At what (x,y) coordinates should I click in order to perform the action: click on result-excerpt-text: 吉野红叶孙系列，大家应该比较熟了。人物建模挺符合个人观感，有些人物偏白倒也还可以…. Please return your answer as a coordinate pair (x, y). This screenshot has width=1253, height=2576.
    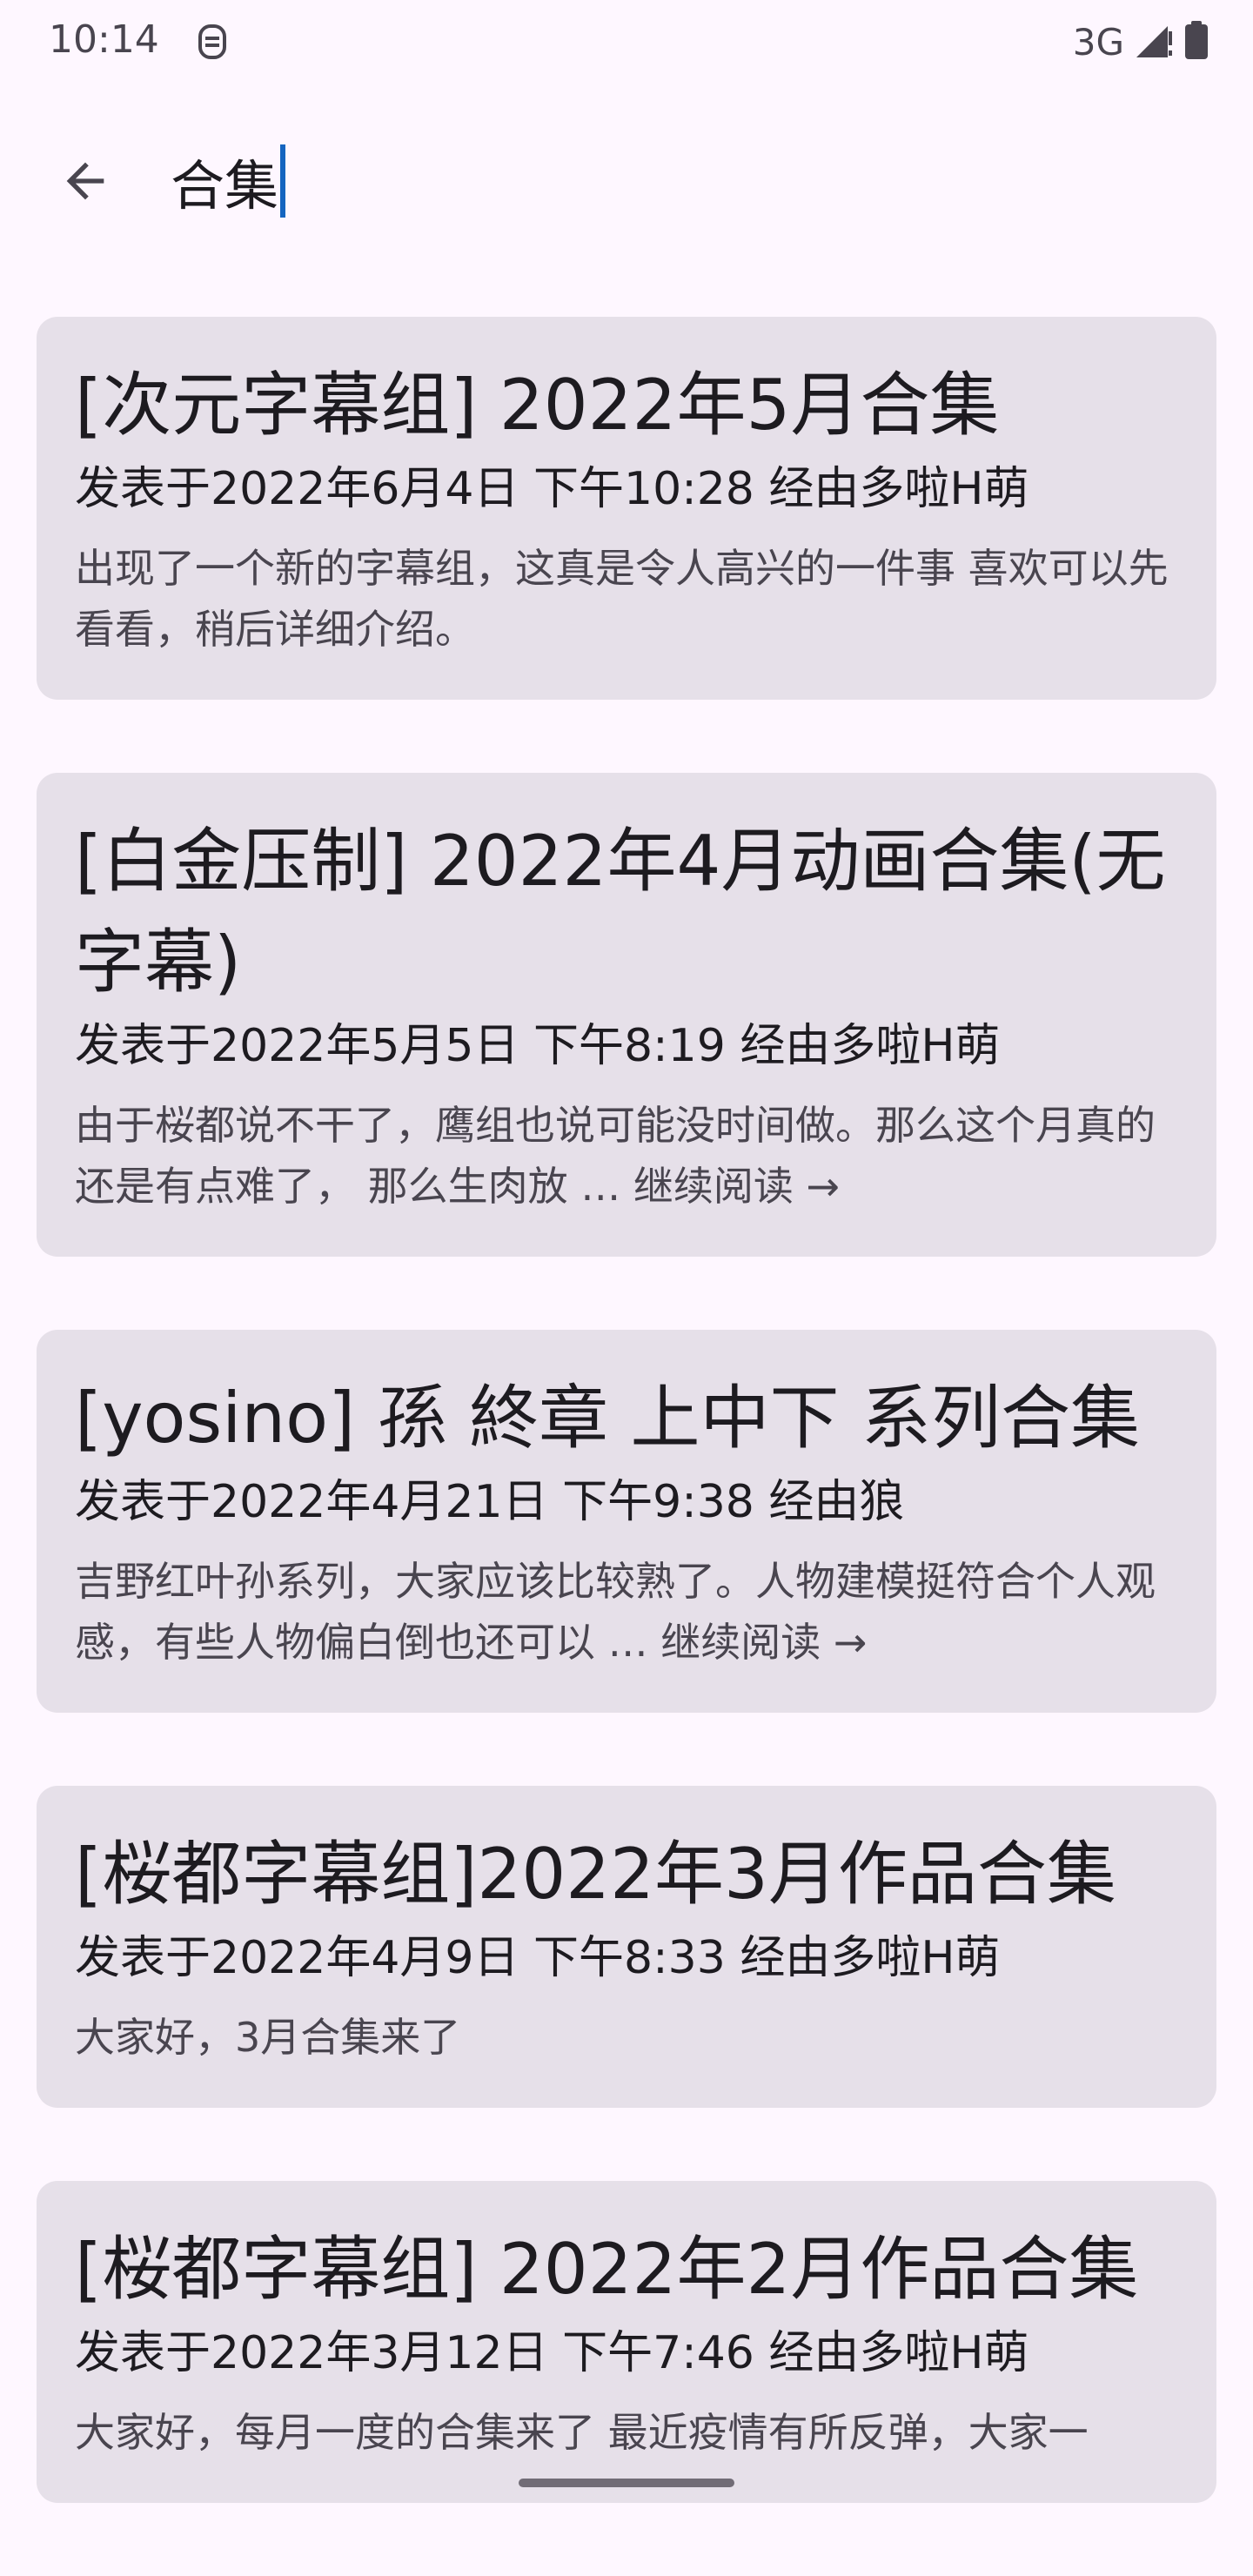
    Looking at the image, I should click on (615, 1612).